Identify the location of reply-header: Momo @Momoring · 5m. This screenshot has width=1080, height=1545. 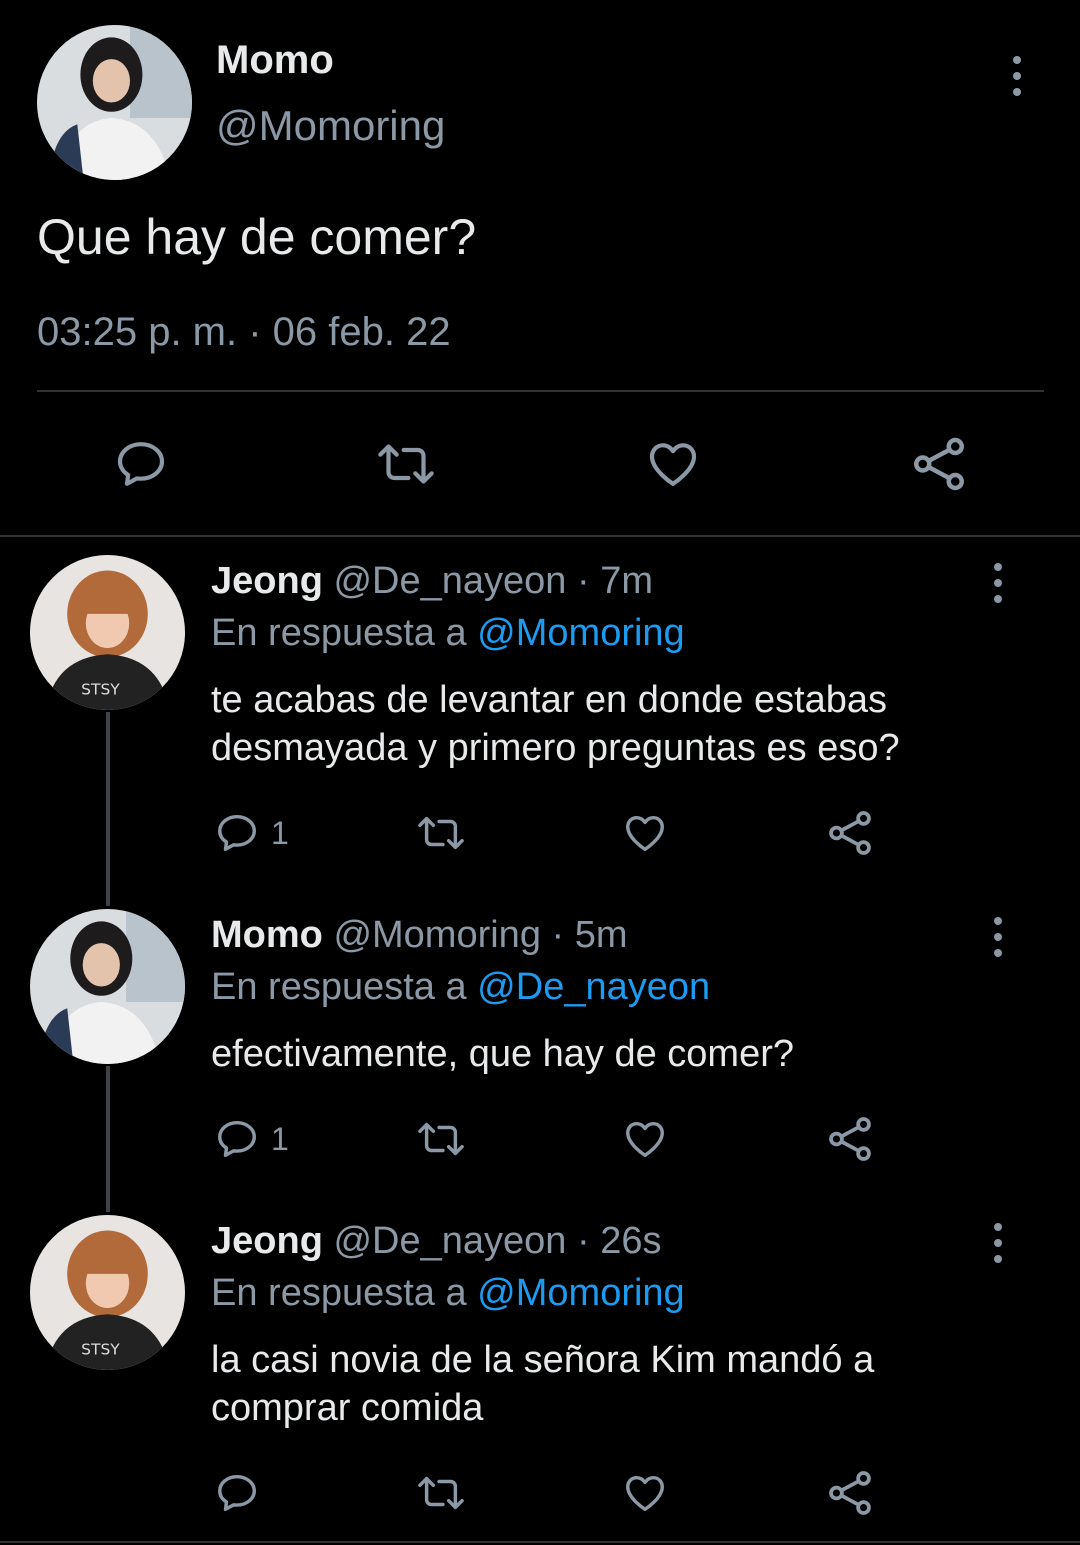
(419, 935).